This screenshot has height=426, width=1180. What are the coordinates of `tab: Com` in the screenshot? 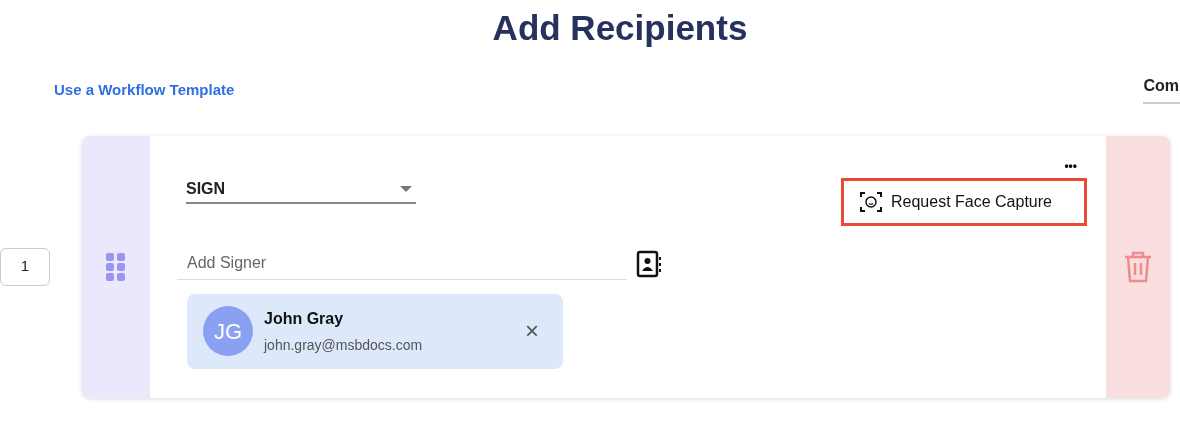 It's located at (1161, 88).